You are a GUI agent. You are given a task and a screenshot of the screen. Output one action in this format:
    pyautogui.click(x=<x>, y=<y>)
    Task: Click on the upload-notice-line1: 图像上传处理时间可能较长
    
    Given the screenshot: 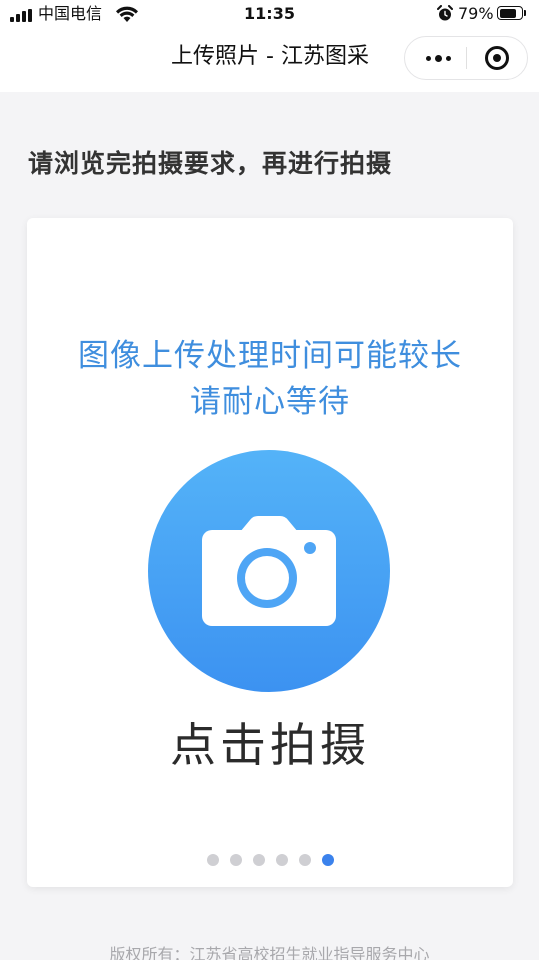 What is the action you would take?
    pyautogui.click(x=270, y=356)
    